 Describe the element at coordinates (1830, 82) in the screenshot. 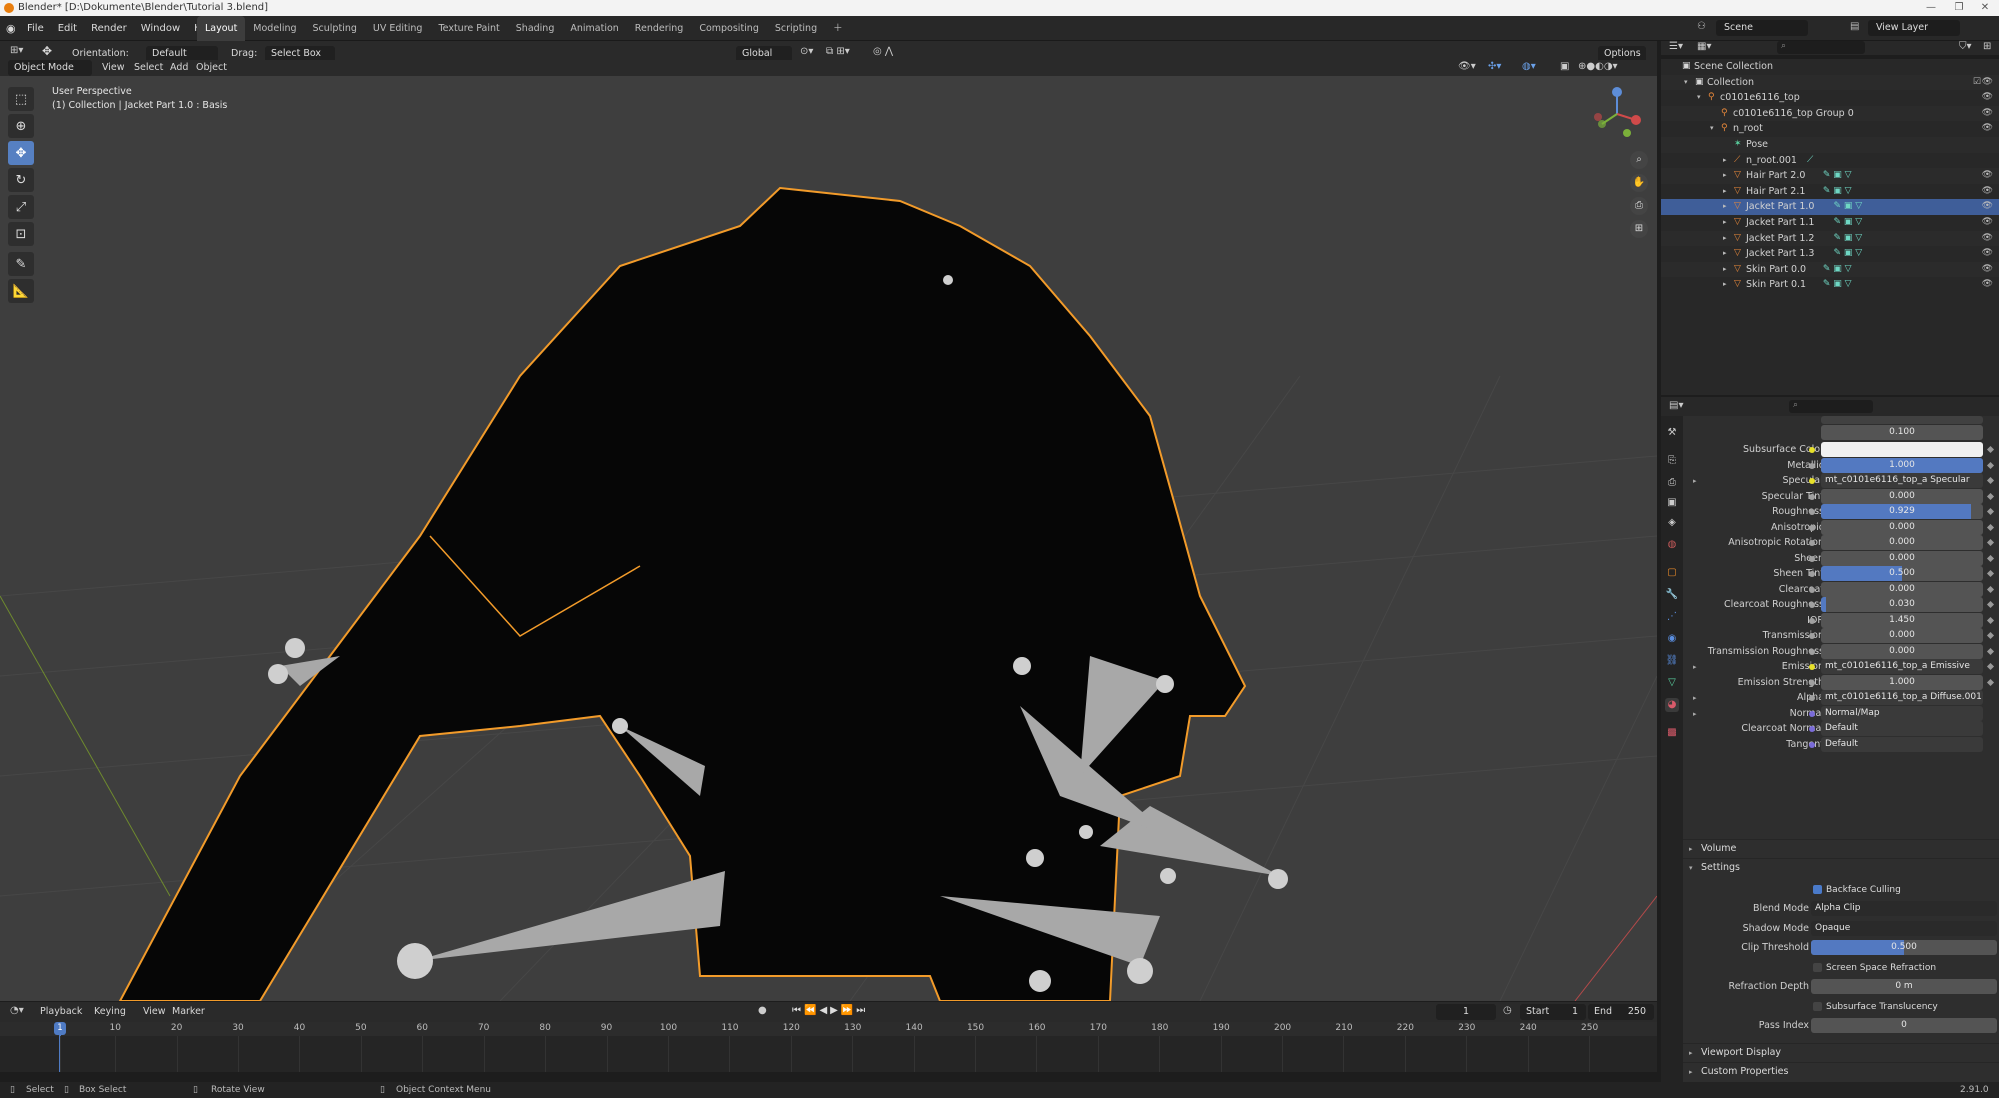

I see `outliner-row: ▾ ▣ Collection ☑ 👁` at that location.